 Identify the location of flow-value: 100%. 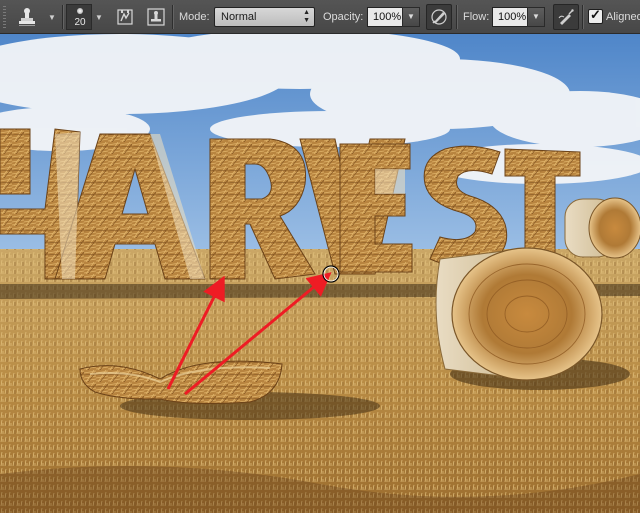
(512, 17).